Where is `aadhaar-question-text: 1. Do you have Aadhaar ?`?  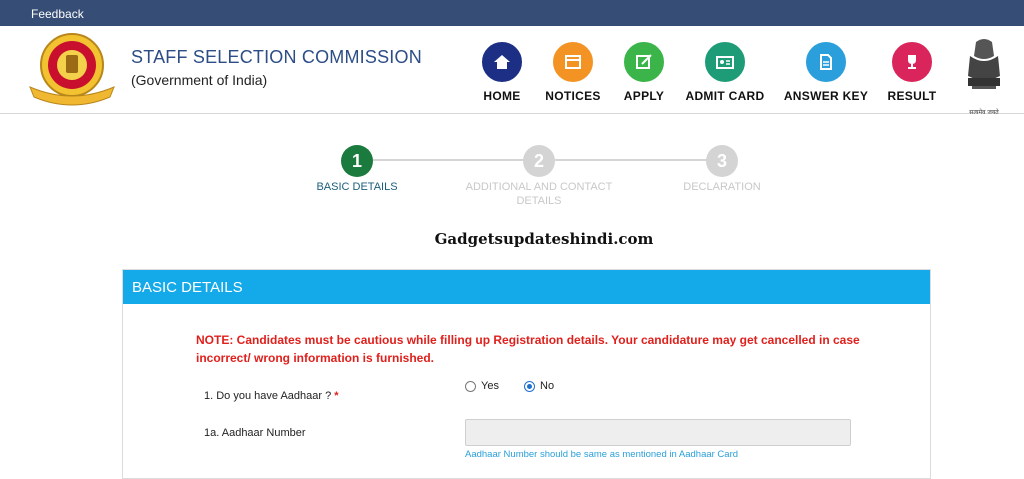 aadhaar-question-text: 1. Do you have Aadhaar ? is located at coordinates (268, 396).